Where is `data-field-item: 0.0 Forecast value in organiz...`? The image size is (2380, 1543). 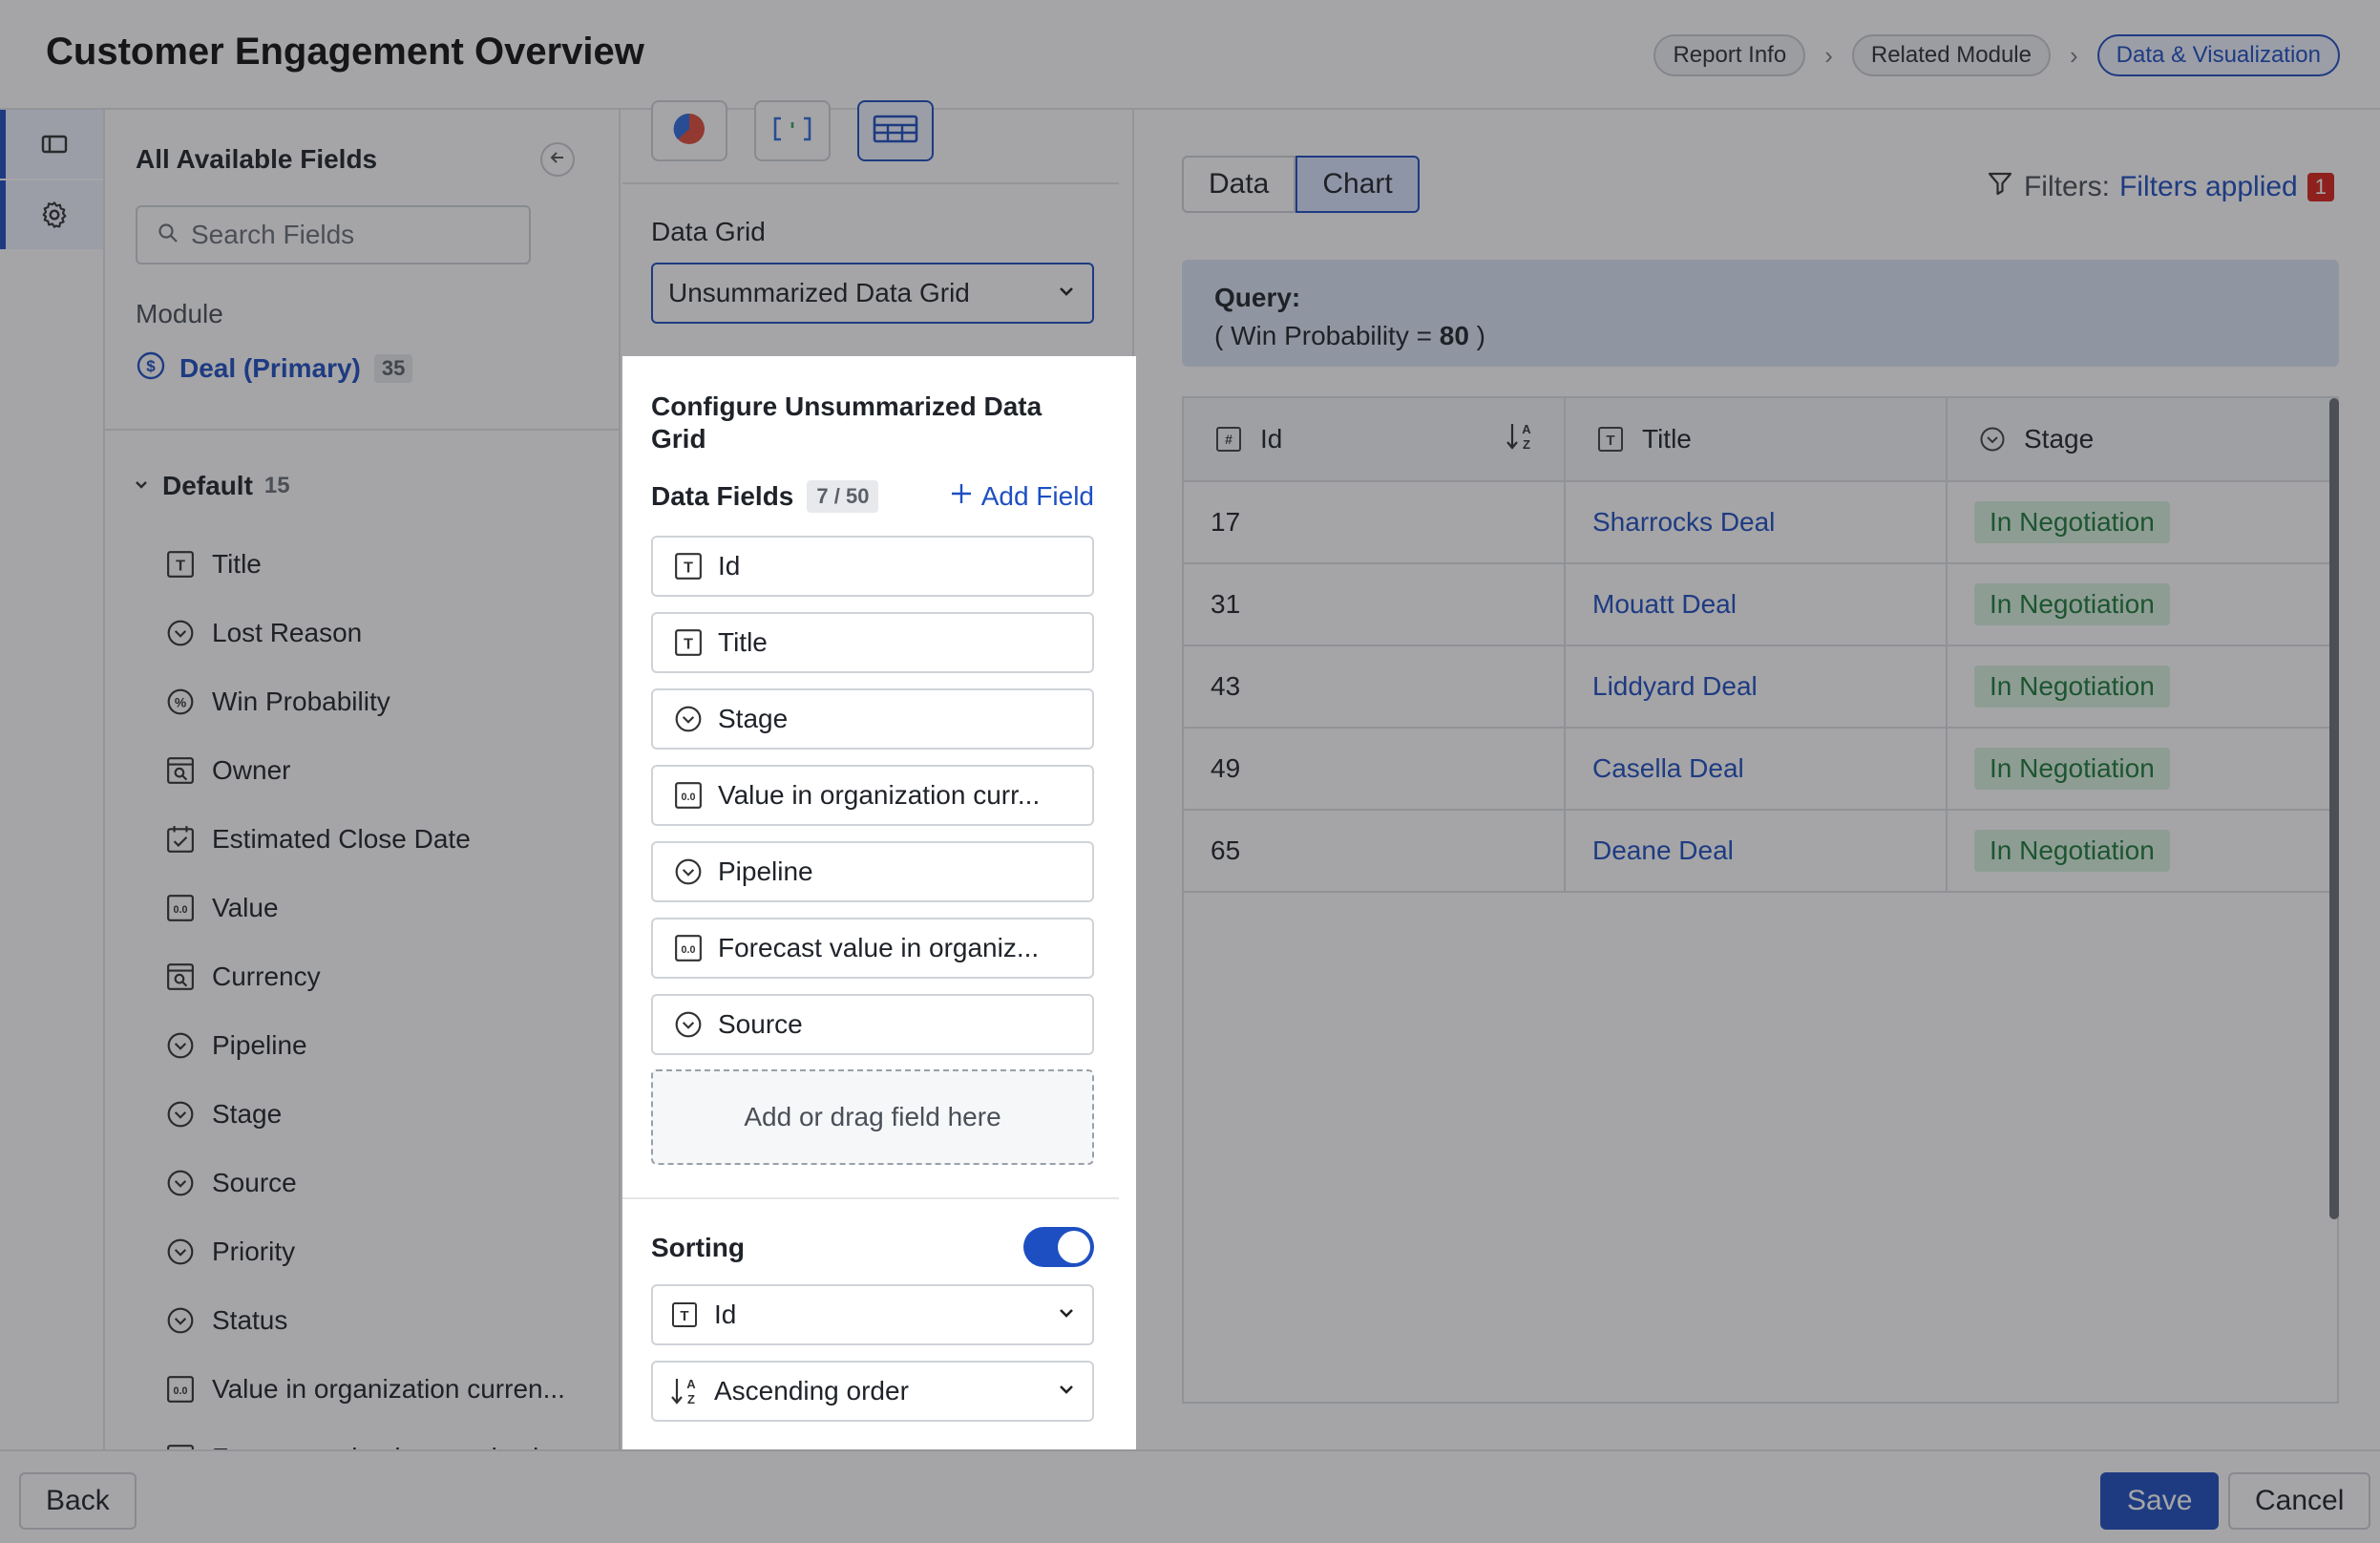
data-field-item: 0.0 Forecast value in organiz... is located at coordinates (872, 948).